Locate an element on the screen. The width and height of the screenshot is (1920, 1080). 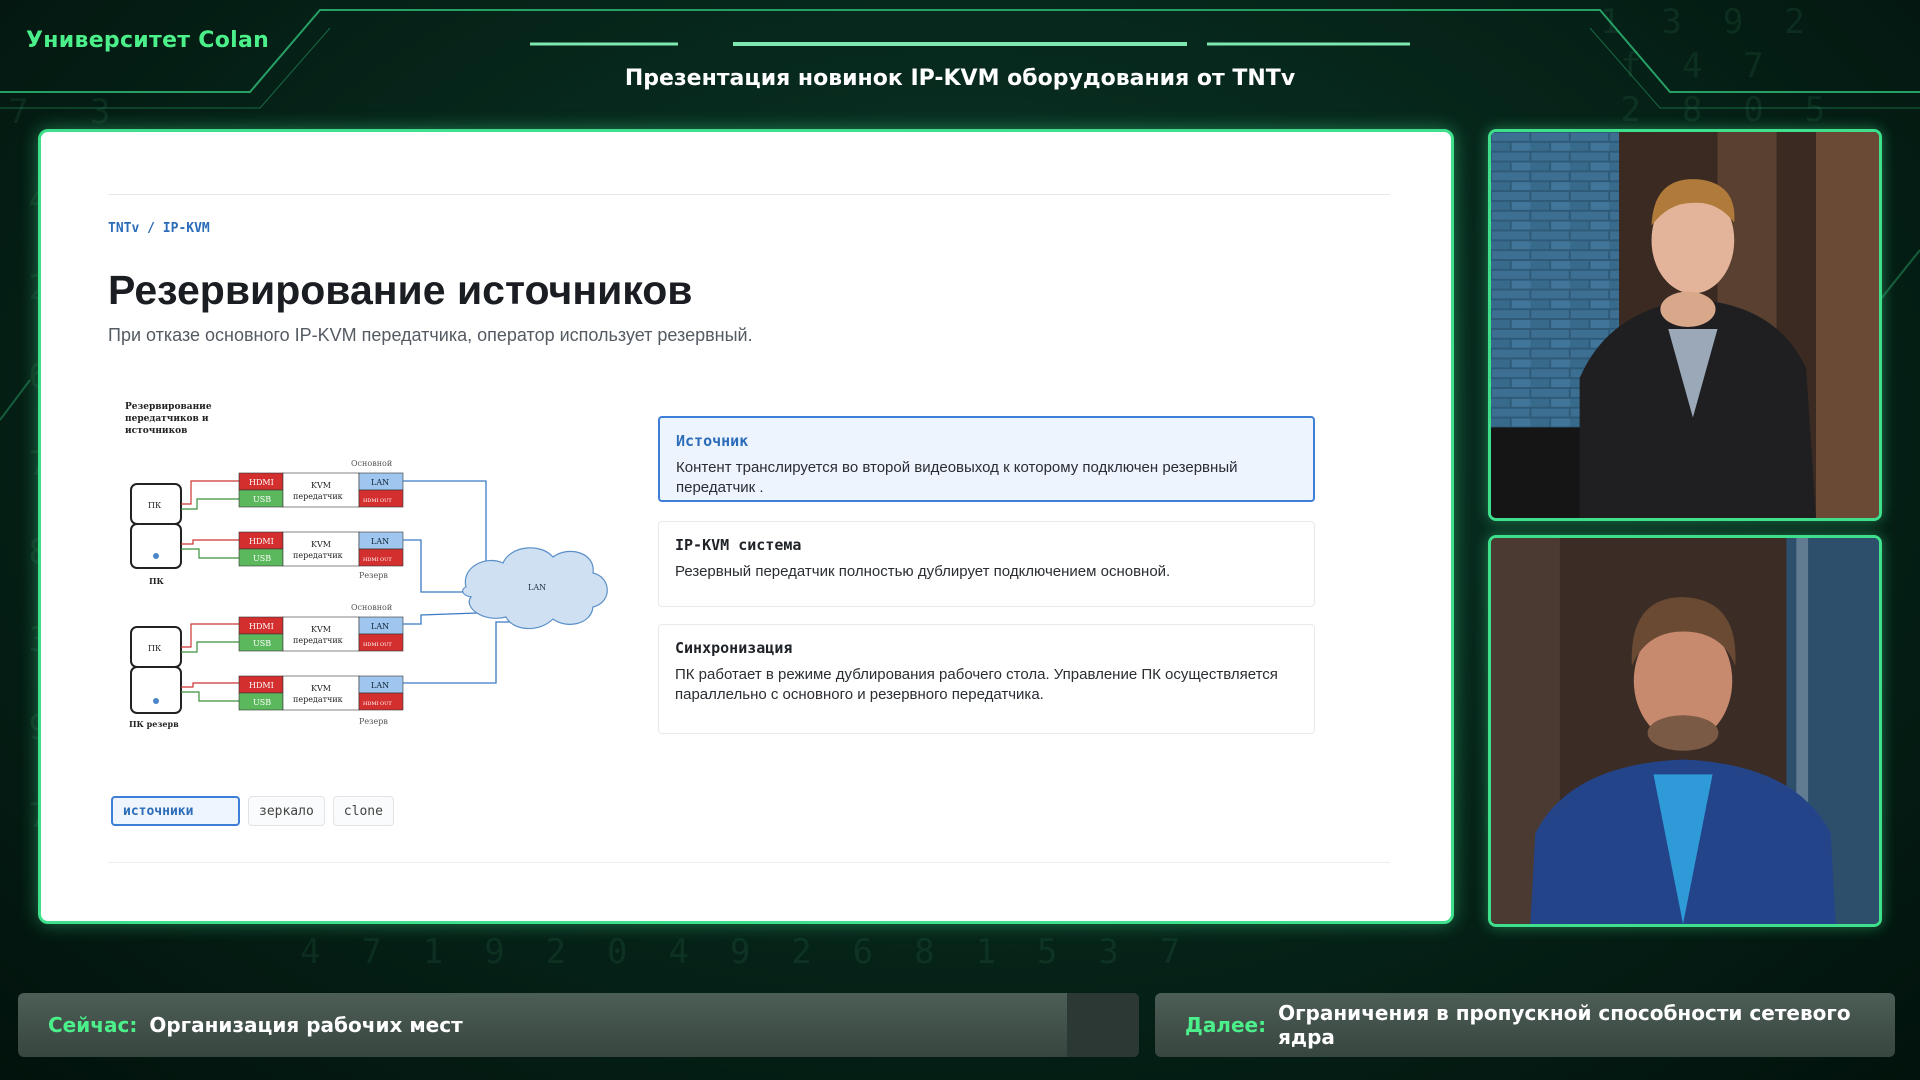
transmitter-label-1: передатчик is located at coordinates (318, 496).